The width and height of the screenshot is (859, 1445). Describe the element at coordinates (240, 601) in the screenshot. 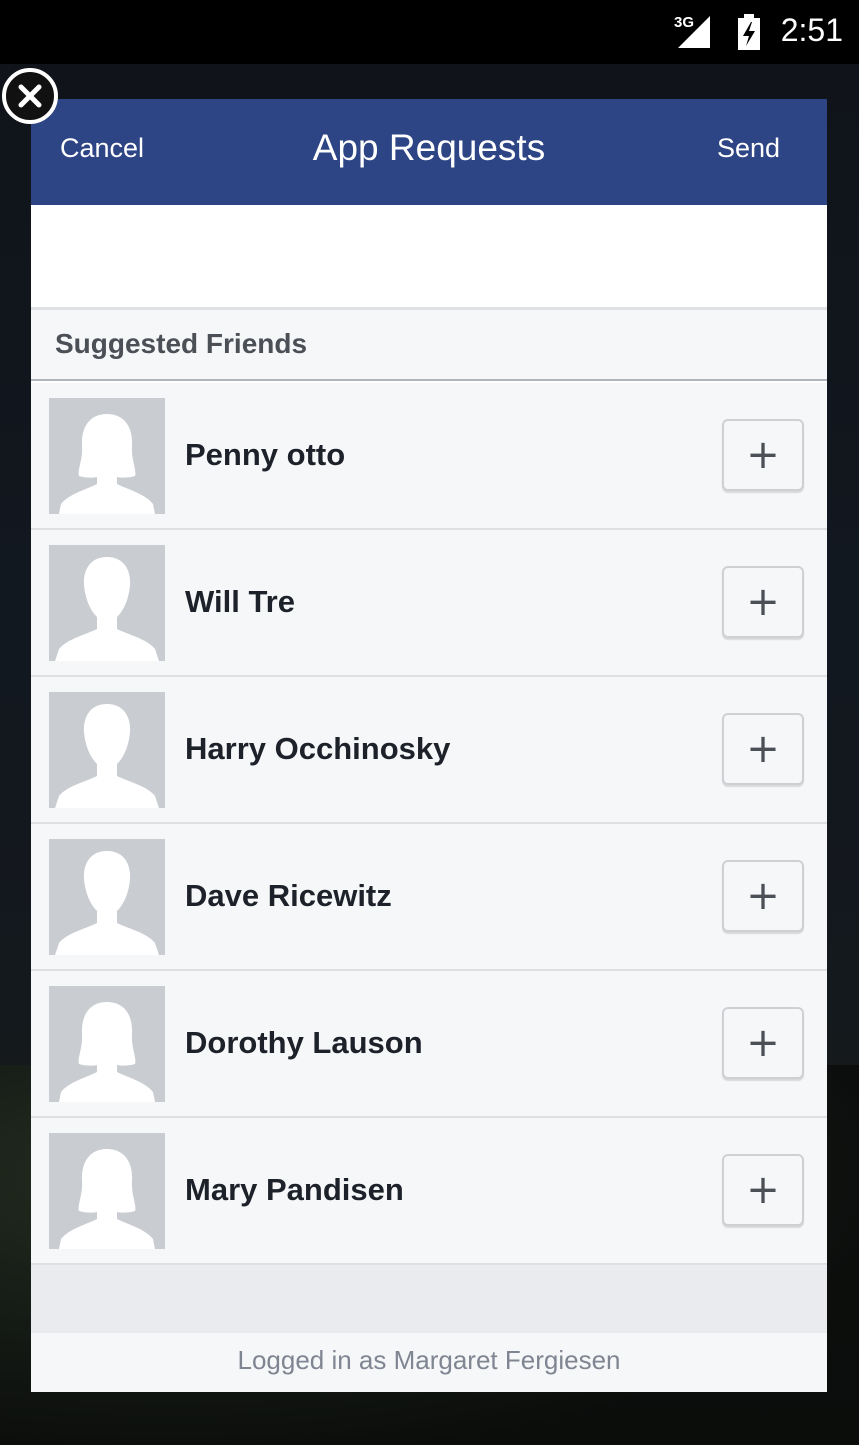

I see `friend-name: Will Tre` at that location.